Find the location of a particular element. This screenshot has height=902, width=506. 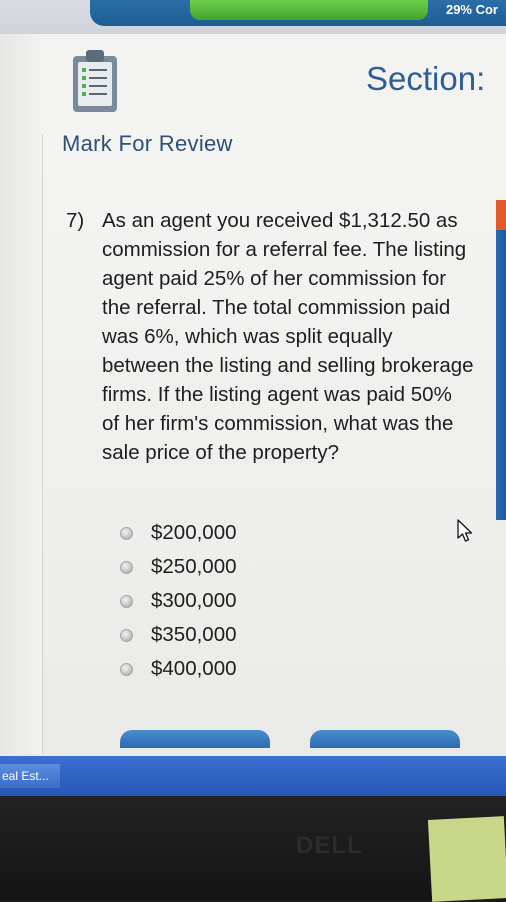

left-rail is located at coordinates (21, 394).